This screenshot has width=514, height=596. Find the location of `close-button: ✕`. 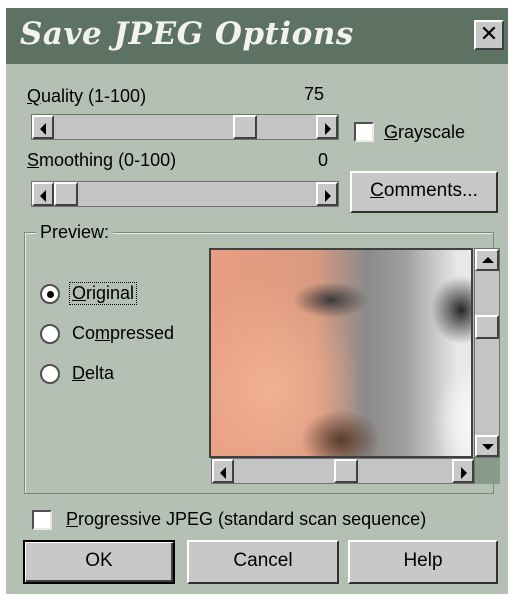

close-button: ✕ is located at coordinates (489, 35).